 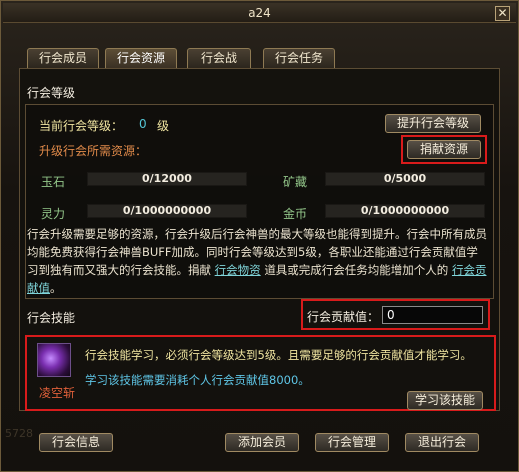 What do you see at coordinates (432, 315) in the screenshot?
I see `contribution-value-field: 0` at bounding box center [432, 315].